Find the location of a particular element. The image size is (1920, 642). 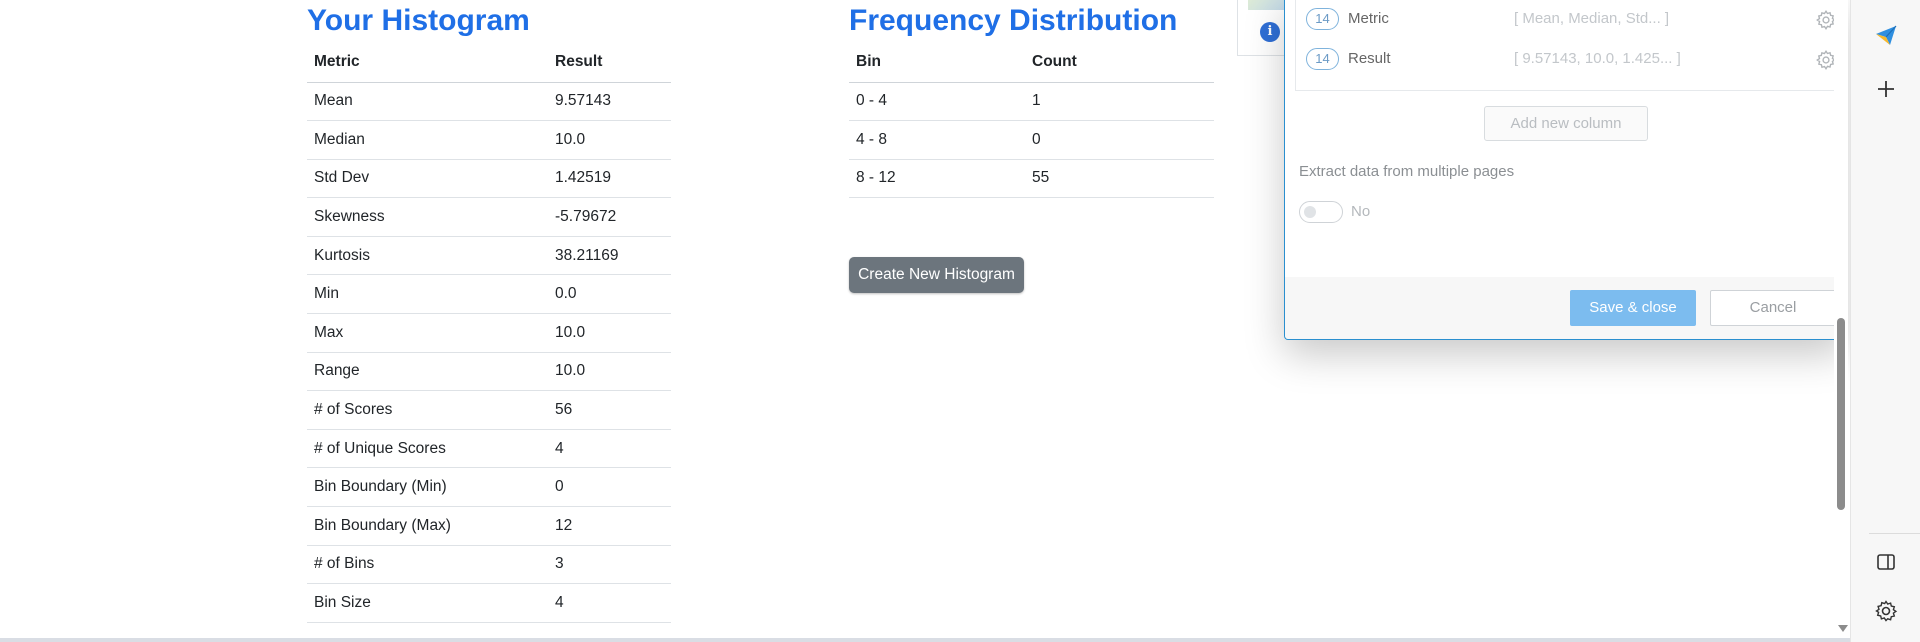

table-row: Bin Boundary (Max) 12 is located at coordinates (489, 526).